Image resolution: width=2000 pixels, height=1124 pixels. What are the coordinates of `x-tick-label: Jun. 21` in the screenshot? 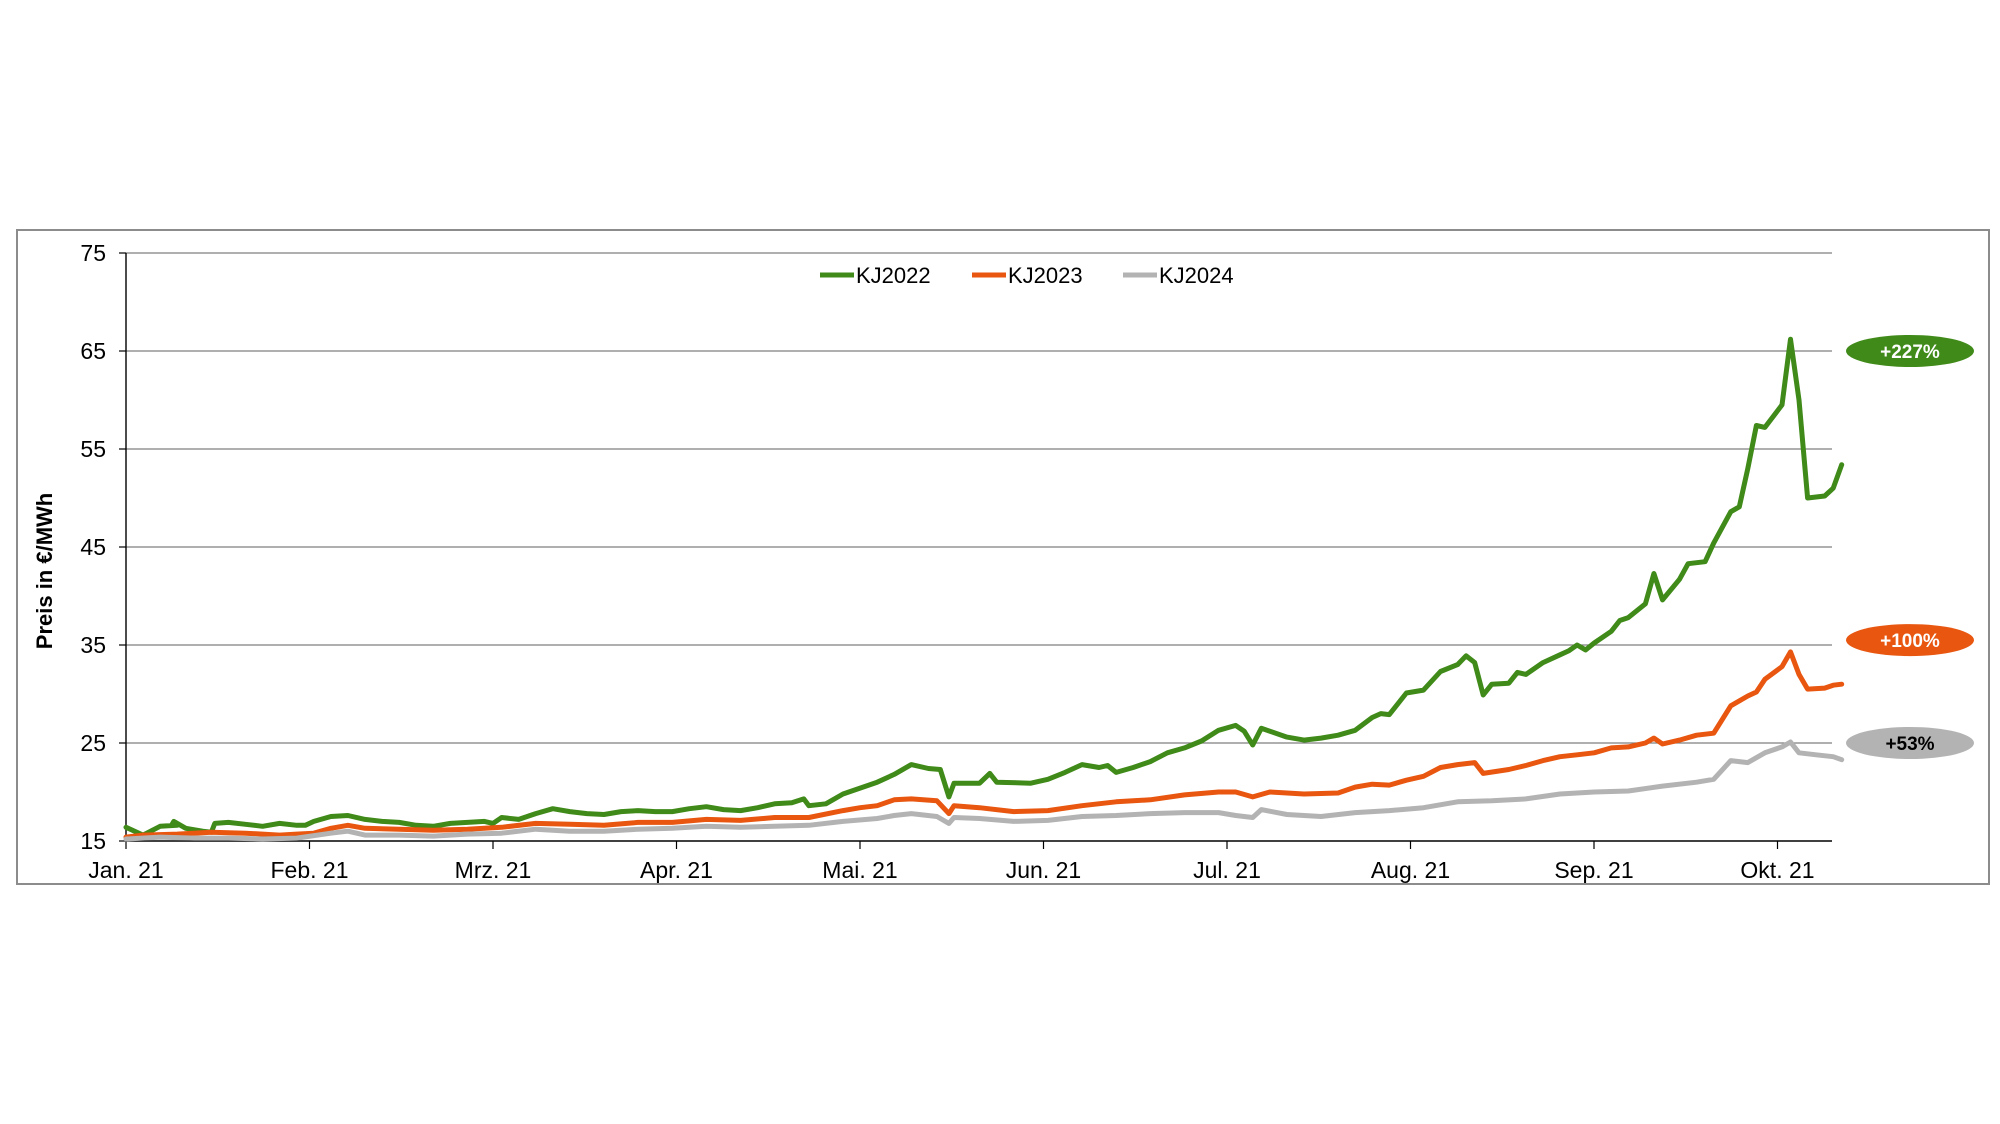 It's located at (1043, 870).